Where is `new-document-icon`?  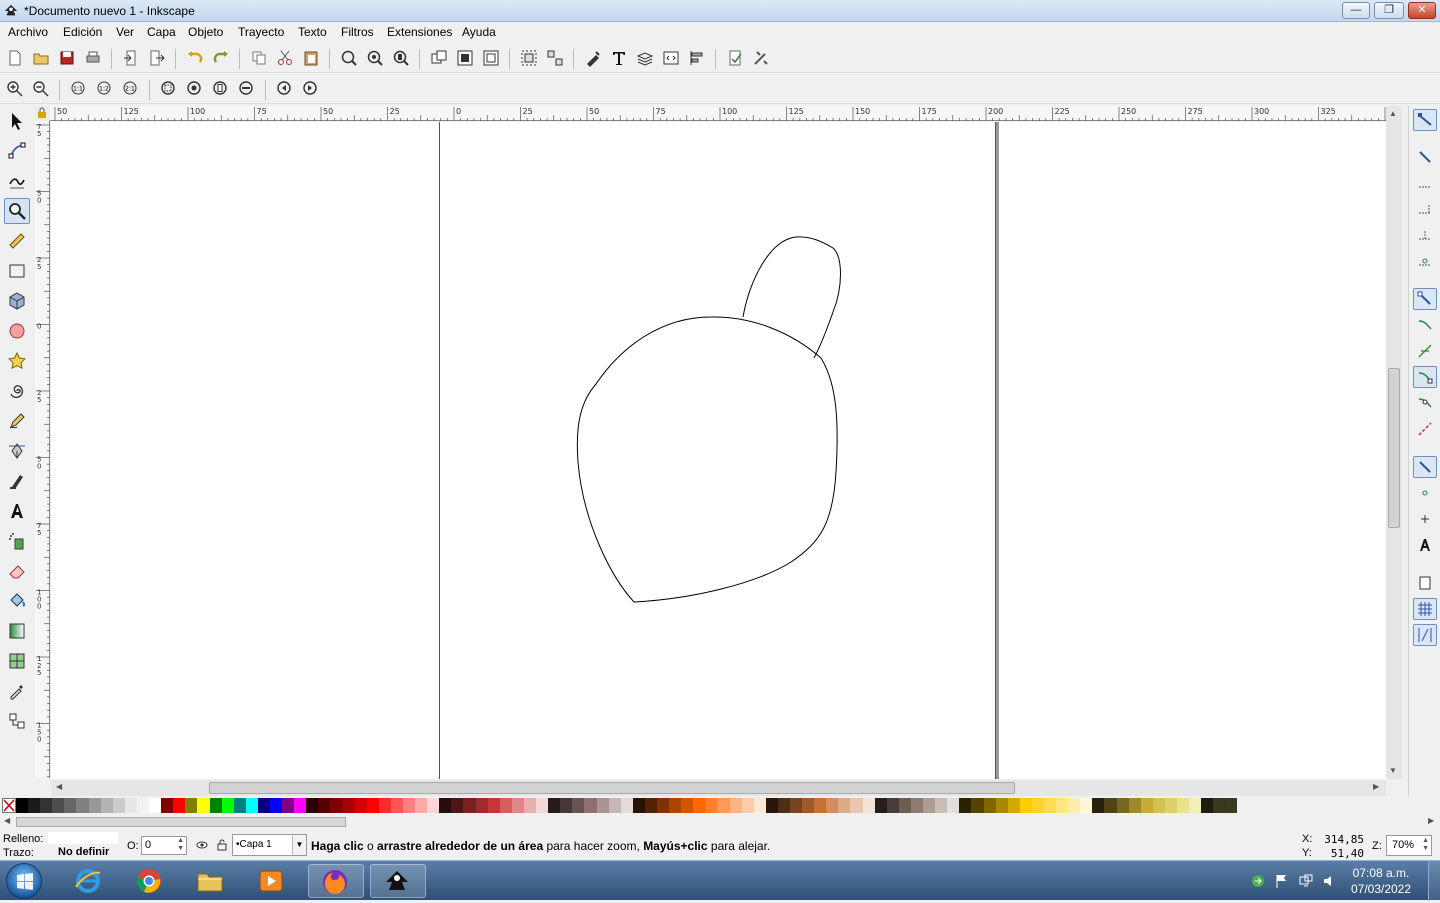 new-document-icon is located at coordinates (15, 58).